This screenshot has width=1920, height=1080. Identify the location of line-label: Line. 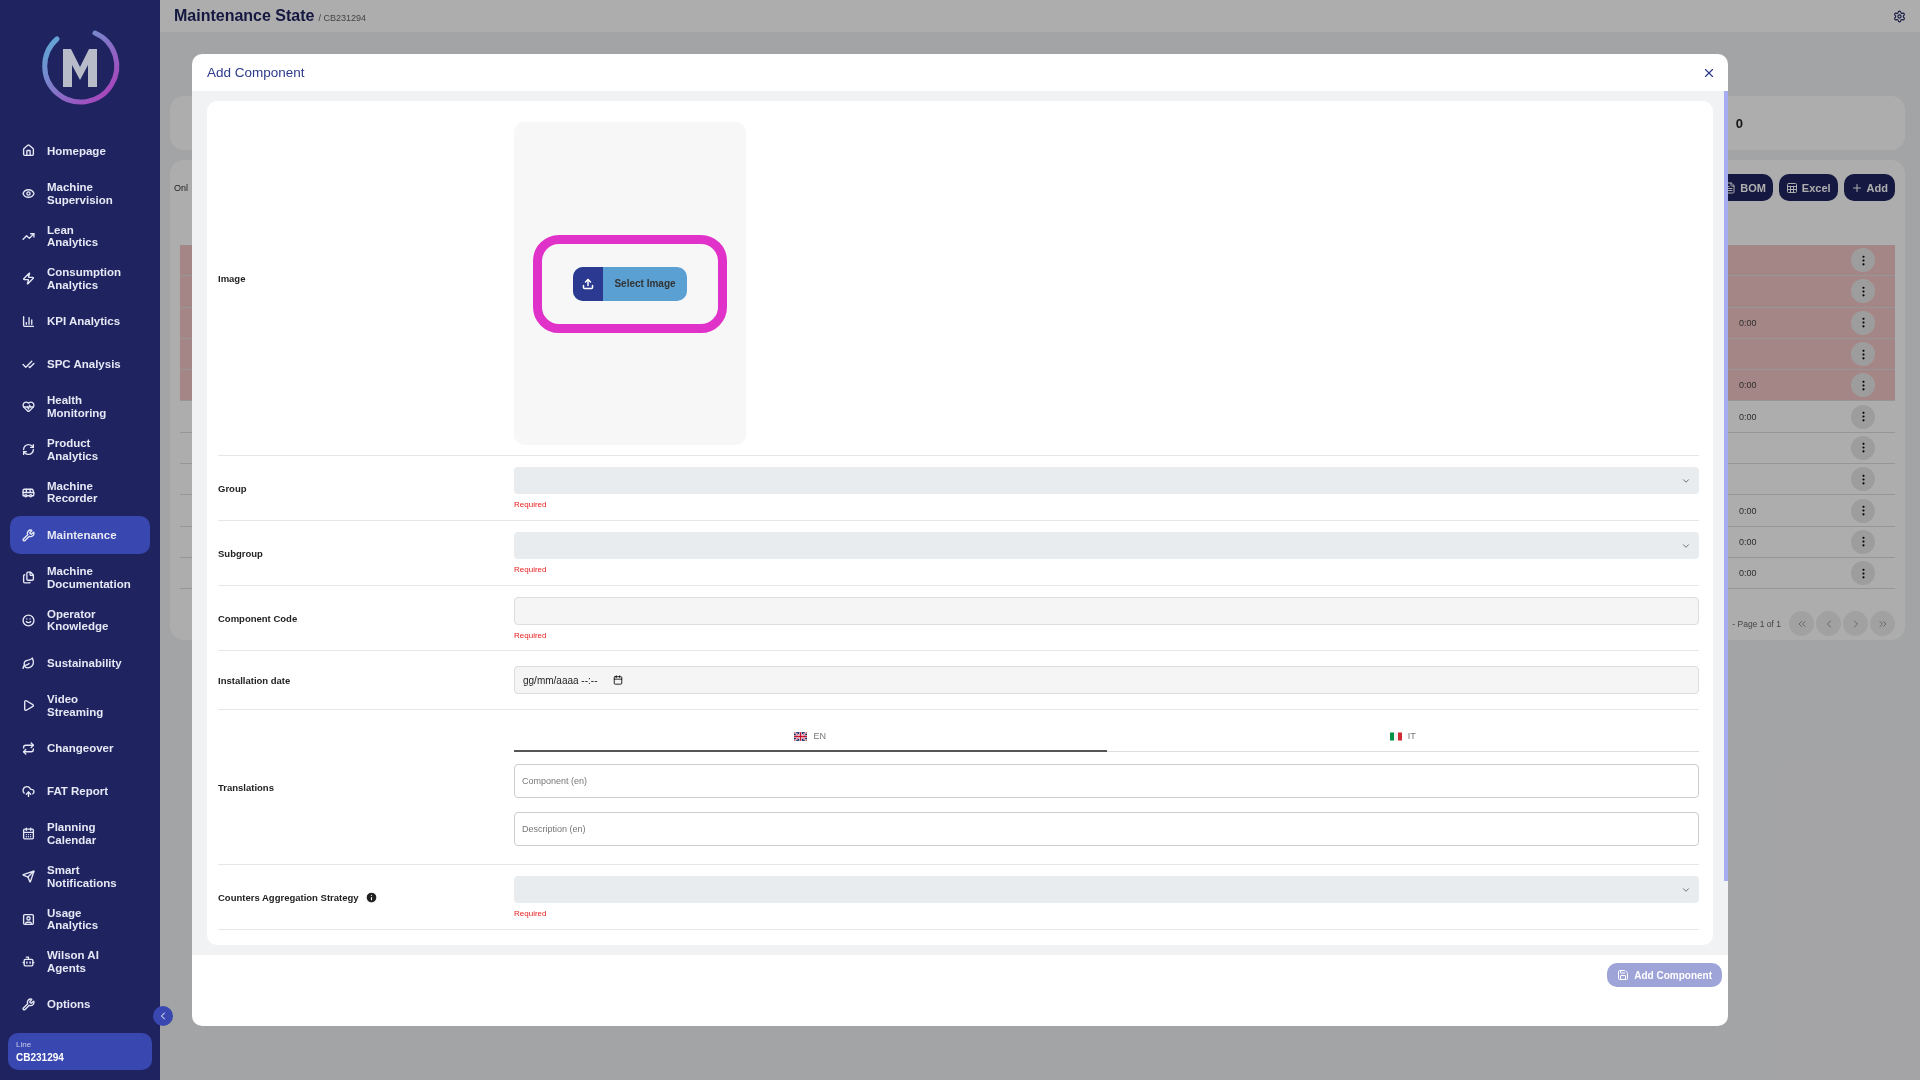
(24, 1044).